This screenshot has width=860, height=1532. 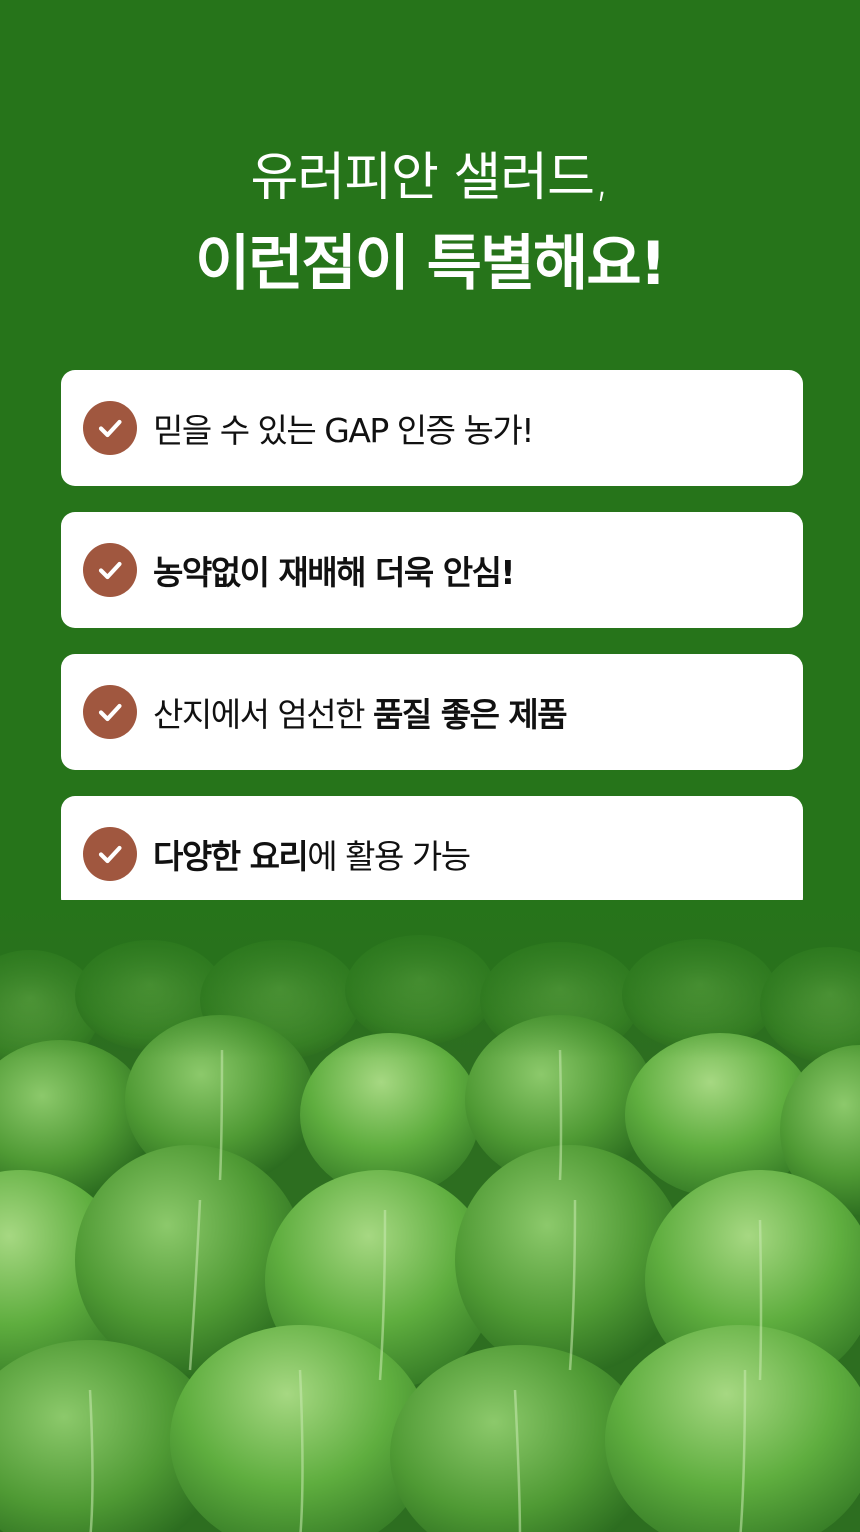 What do you see at coordinates (231, 856) in the screenshot?
I see `feature-text-part: 다양한 요리` at bounding box center [231, 856].